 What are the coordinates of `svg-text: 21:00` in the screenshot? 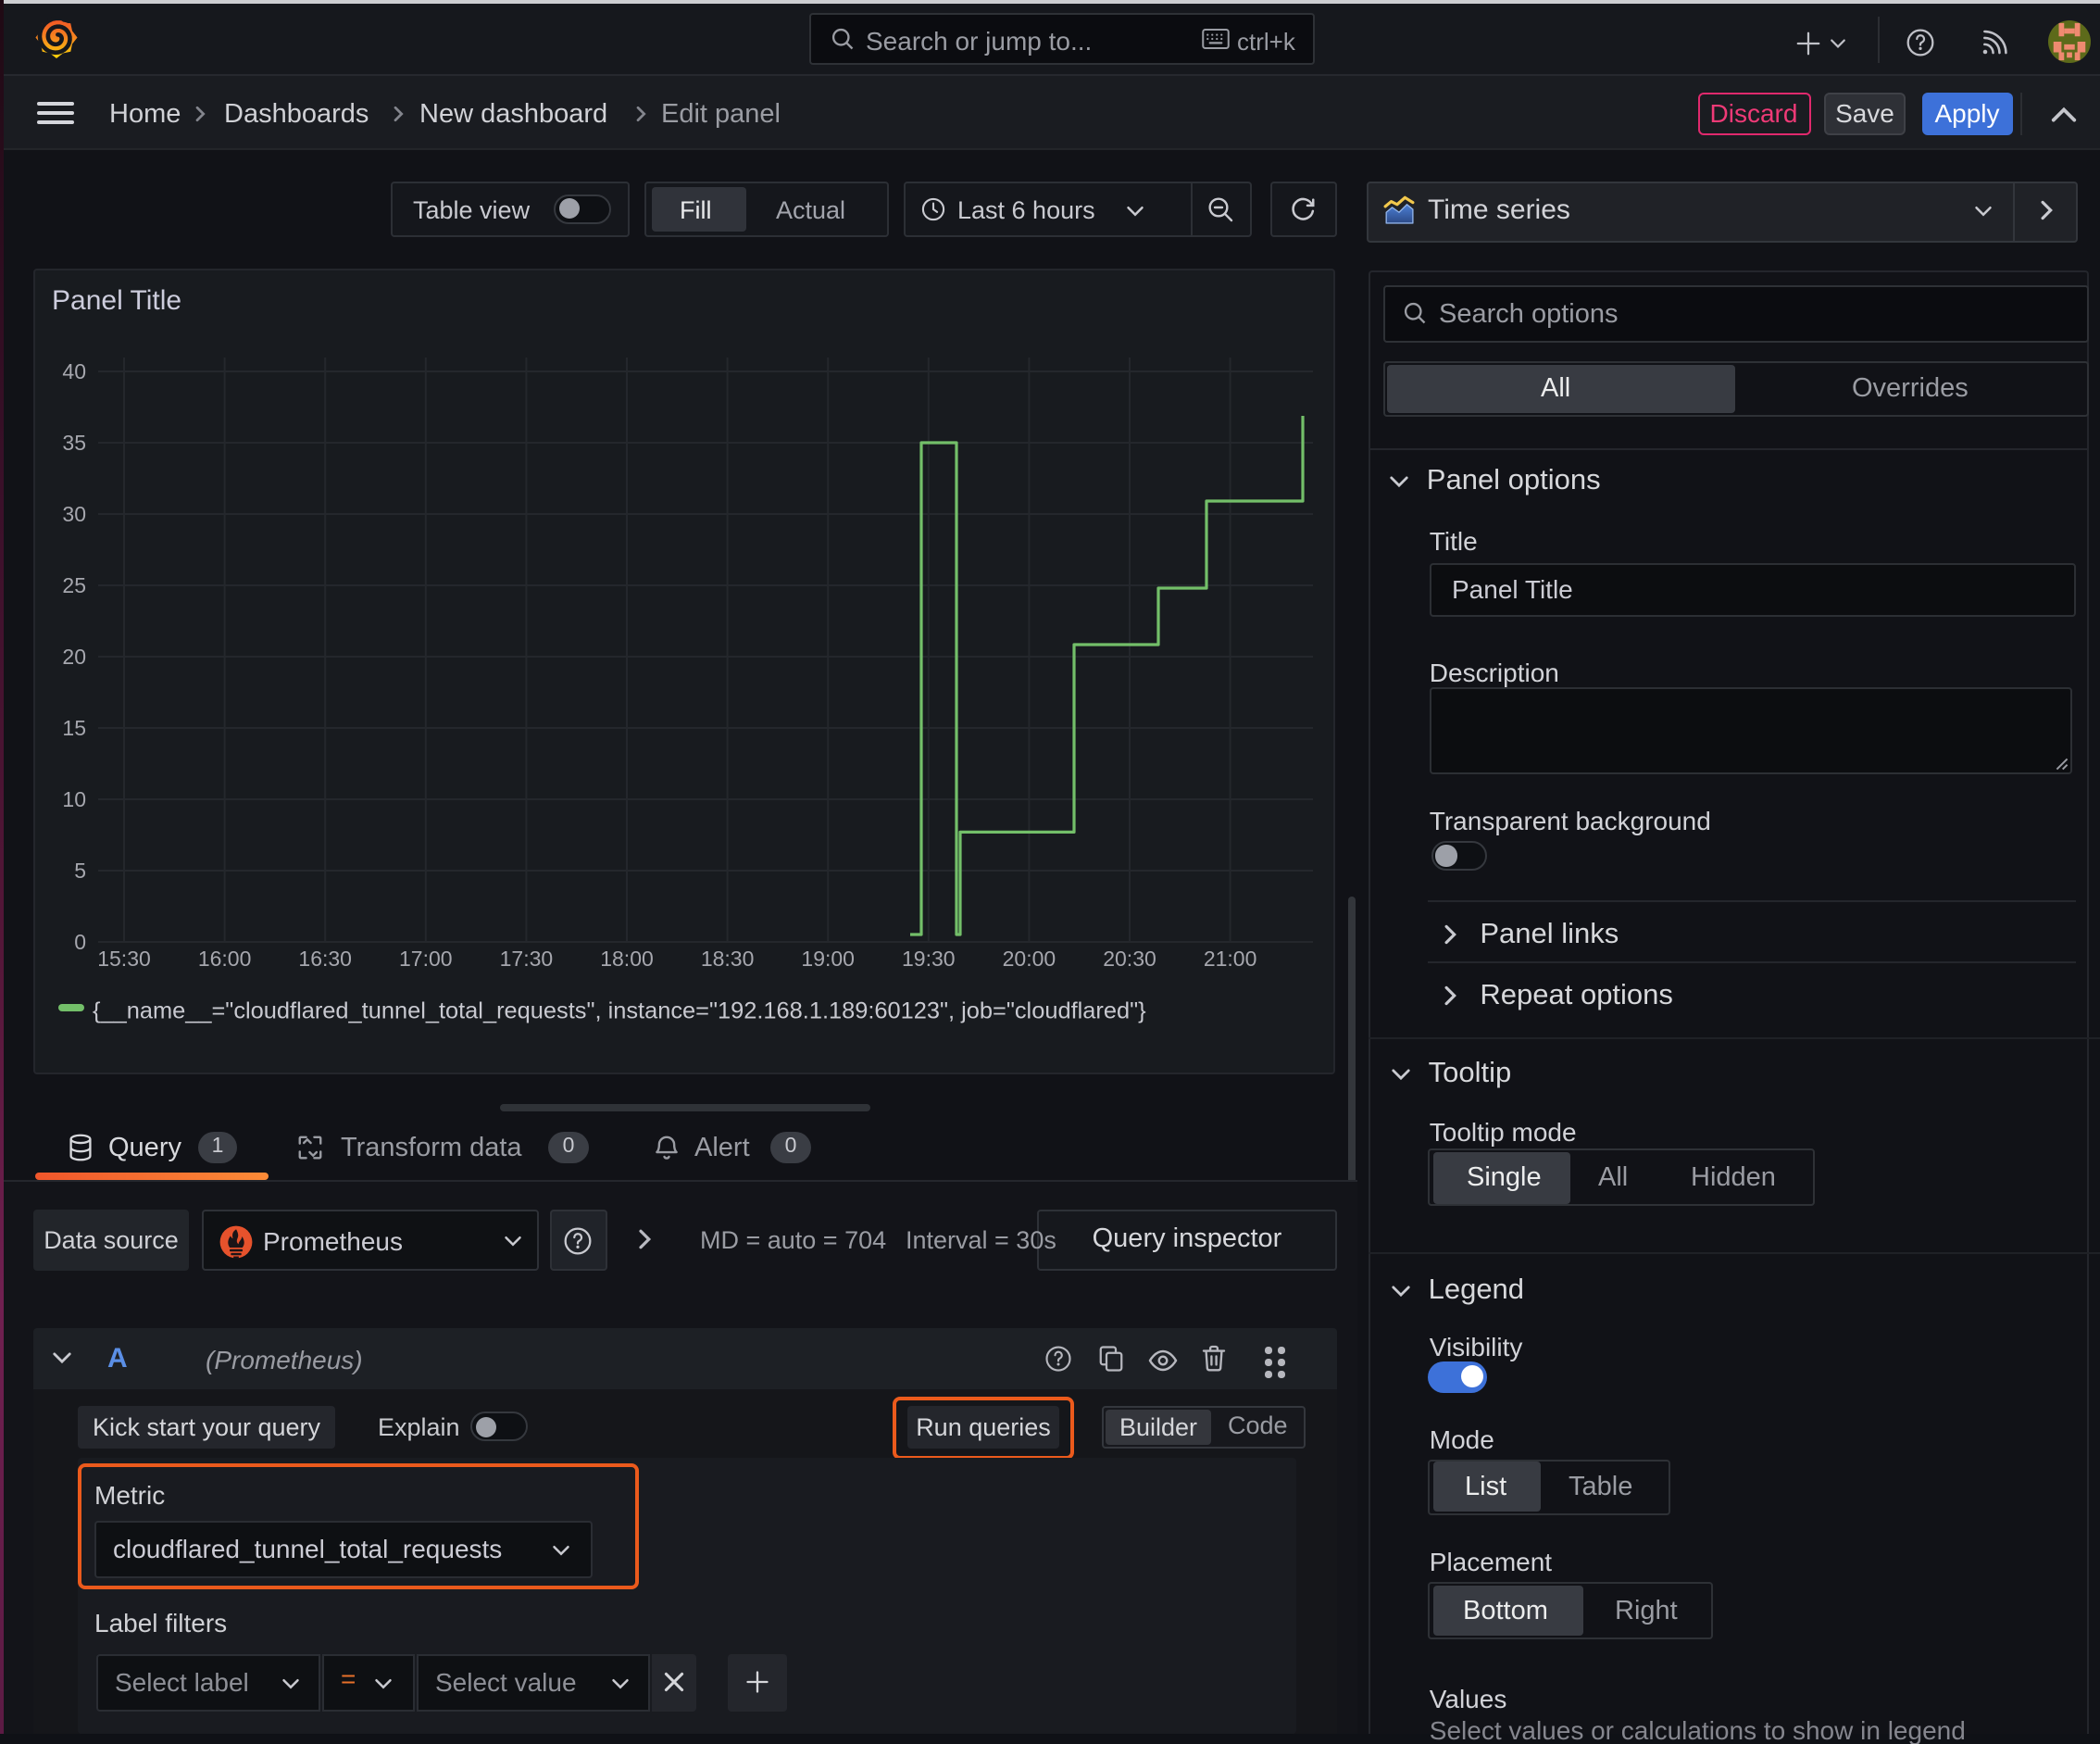 It's located at (1230, 959).